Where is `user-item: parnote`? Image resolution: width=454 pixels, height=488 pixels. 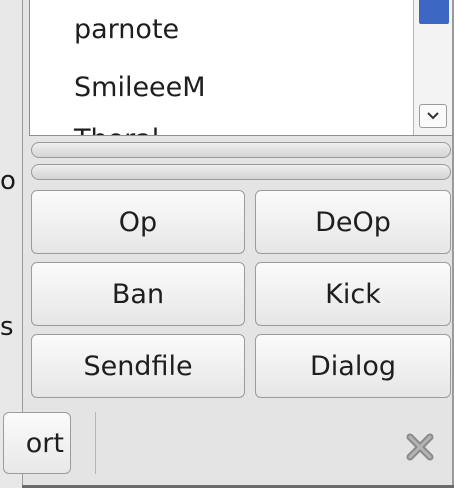 user-item: parnote is located at coordinates (126, 29).